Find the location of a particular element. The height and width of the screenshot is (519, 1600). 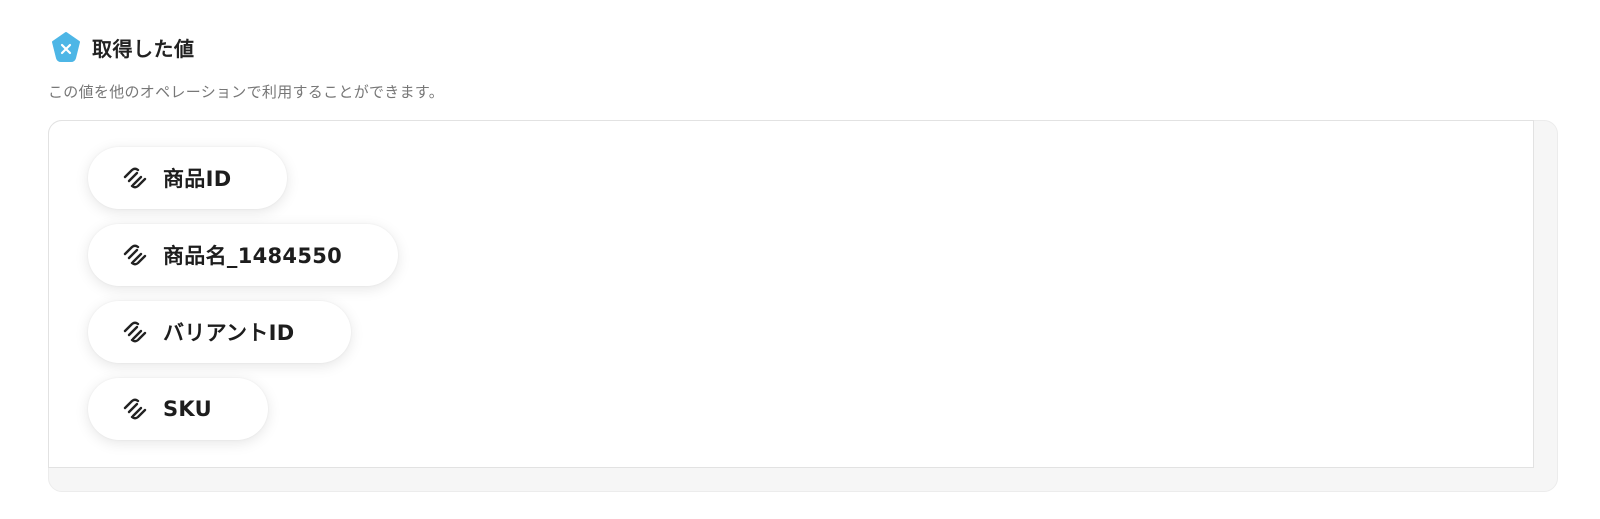

value-chip-product-name: 商品名_1484550 is located at coordinates (243, 255).